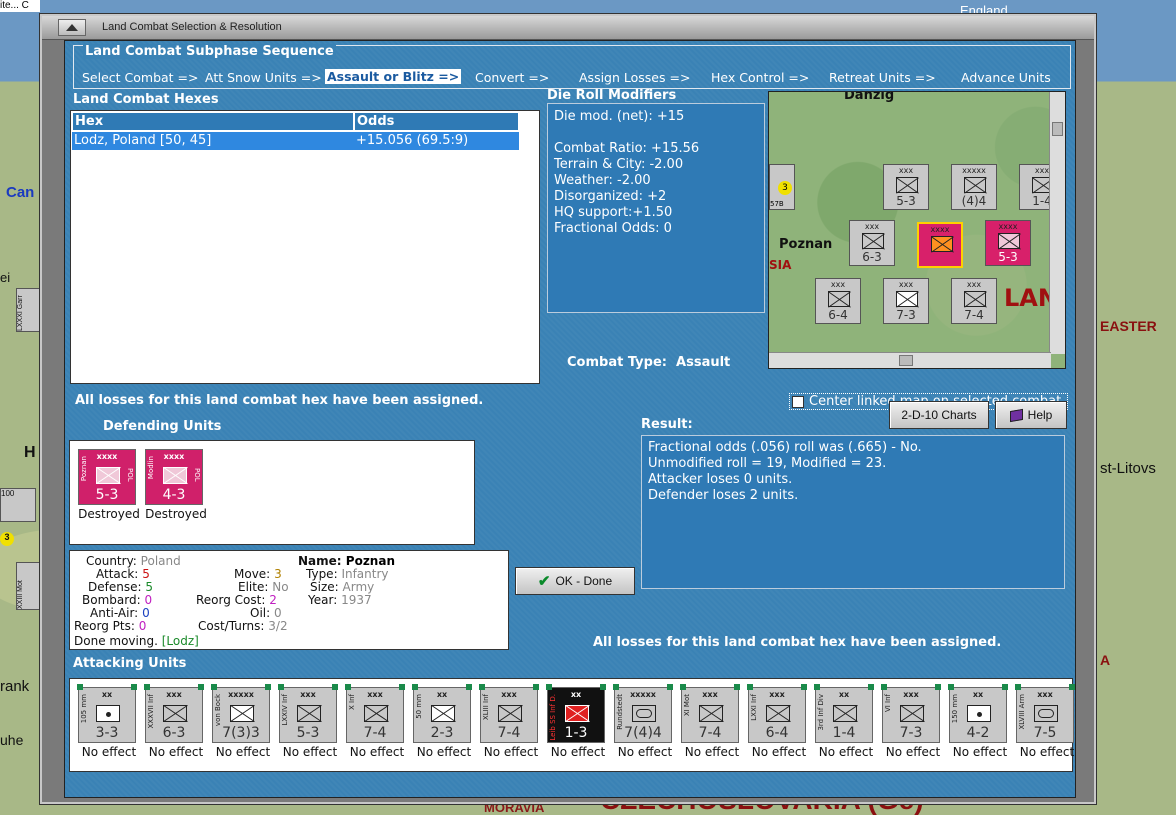 The width and height of the screenshot is (1176, 815). I want to click on unit-value: 5-3, so click(107, 495).